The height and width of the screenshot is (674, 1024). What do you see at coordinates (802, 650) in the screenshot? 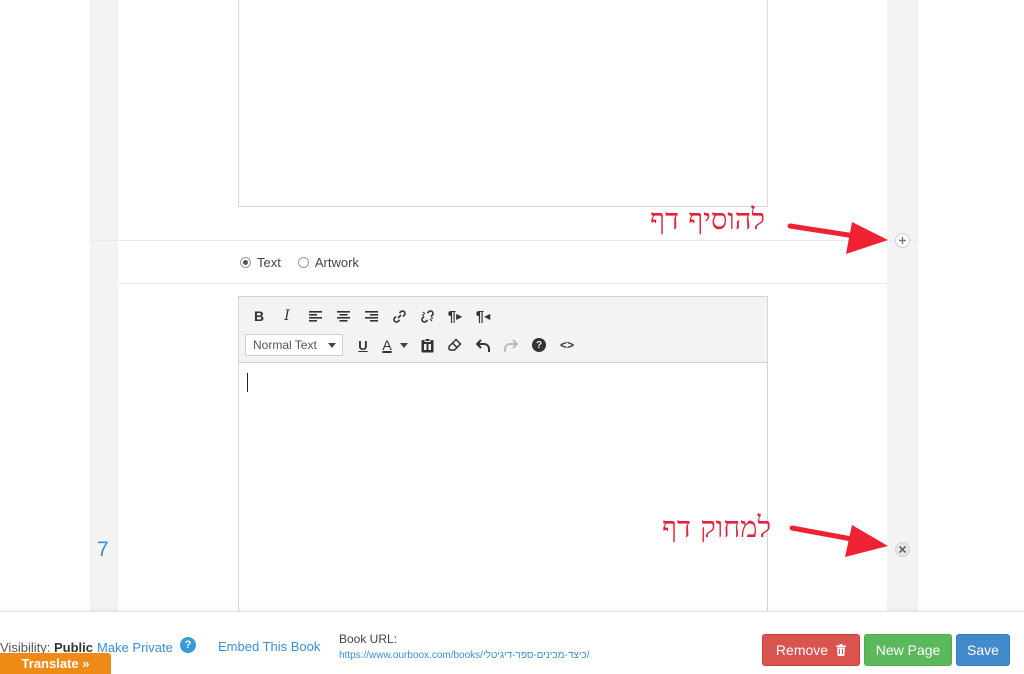
I see `remove-button-label: Remove` at bounding box center [802, 650].